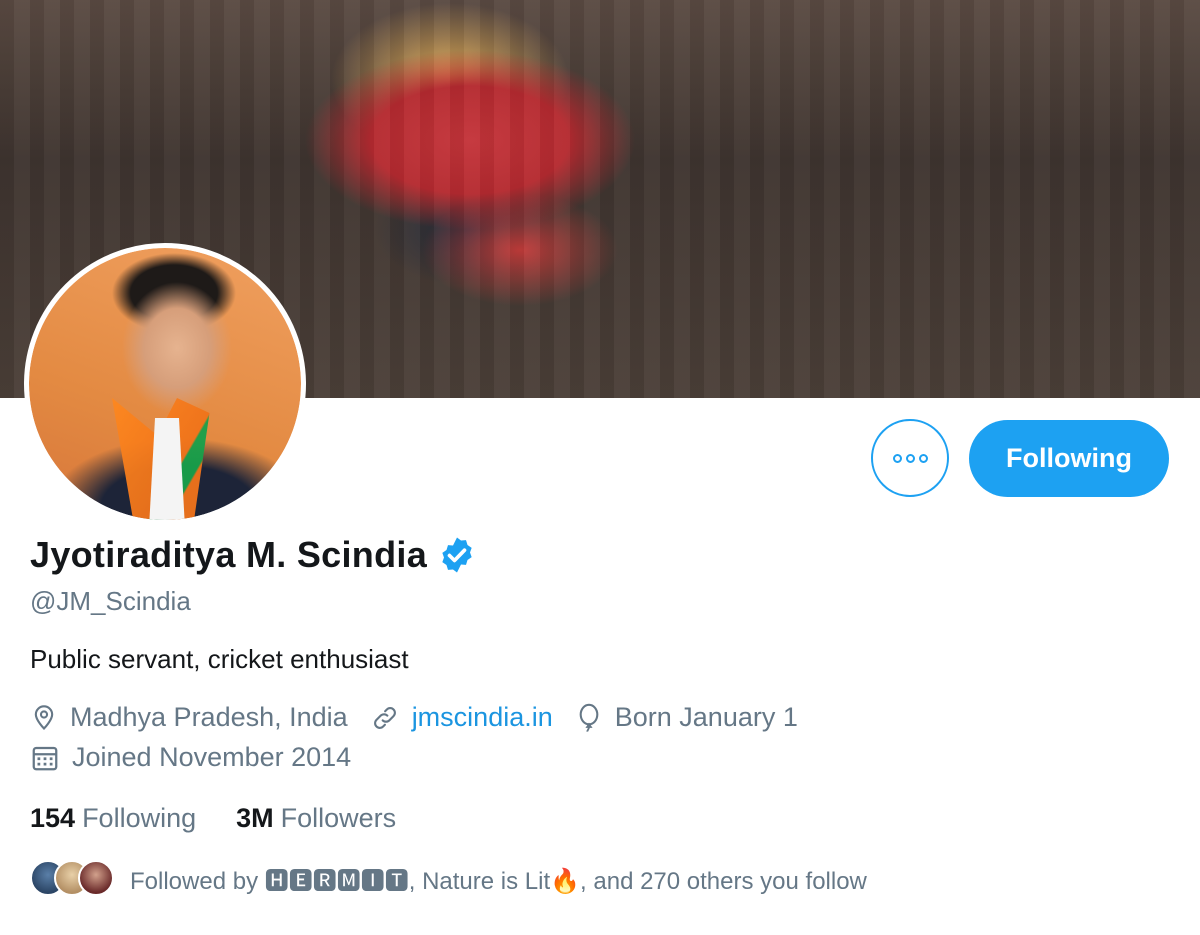 The width and height of the screenshot is (1200, 935). What do you see at coordinates (44, 717) in the screenshot?
I see `location-pin-icon` at bounding box center [44, 717].